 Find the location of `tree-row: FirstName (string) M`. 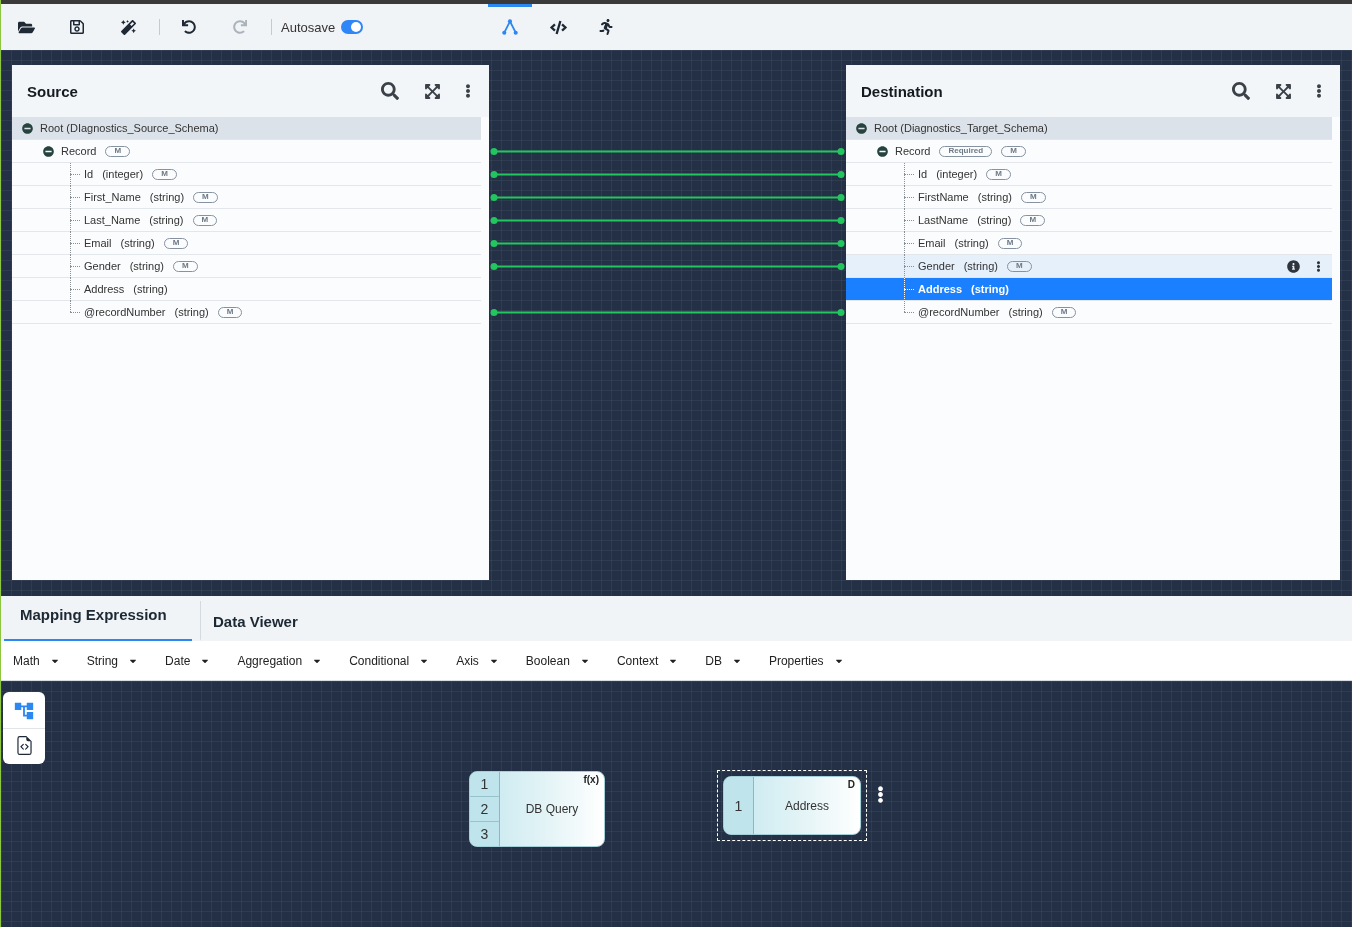

tree-row: FirstName (string) M is located at coordinates (1089, 197).